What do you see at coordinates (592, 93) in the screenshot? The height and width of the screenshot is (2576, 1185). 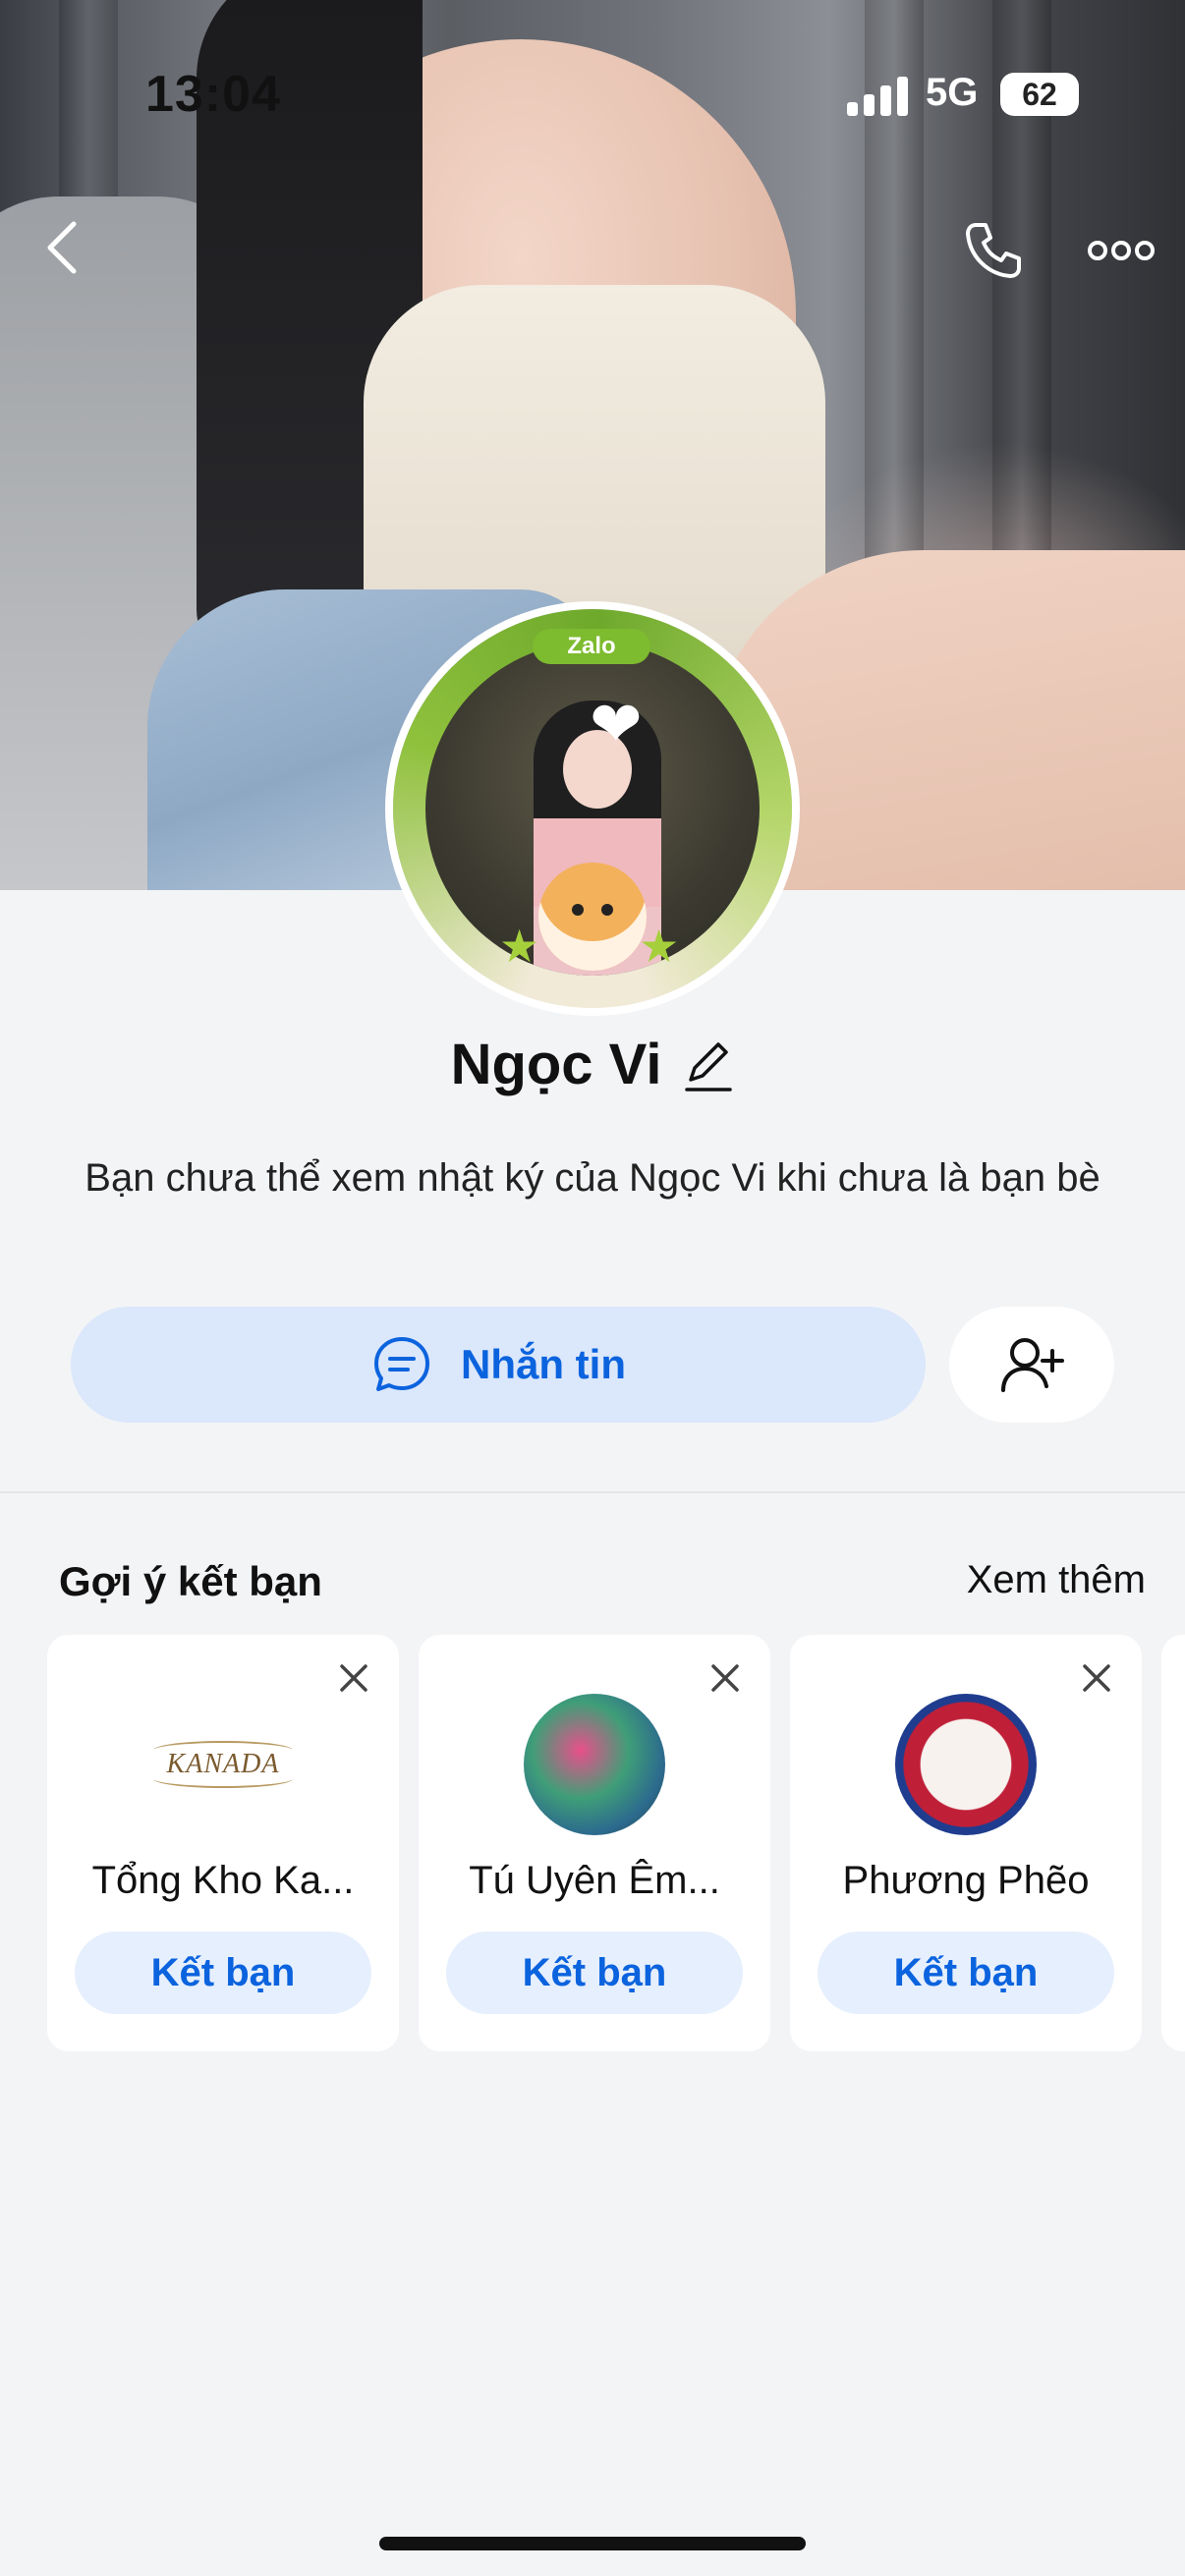 I see `status-bar: 13:04 5G 62` at bounding box center [592, 93].